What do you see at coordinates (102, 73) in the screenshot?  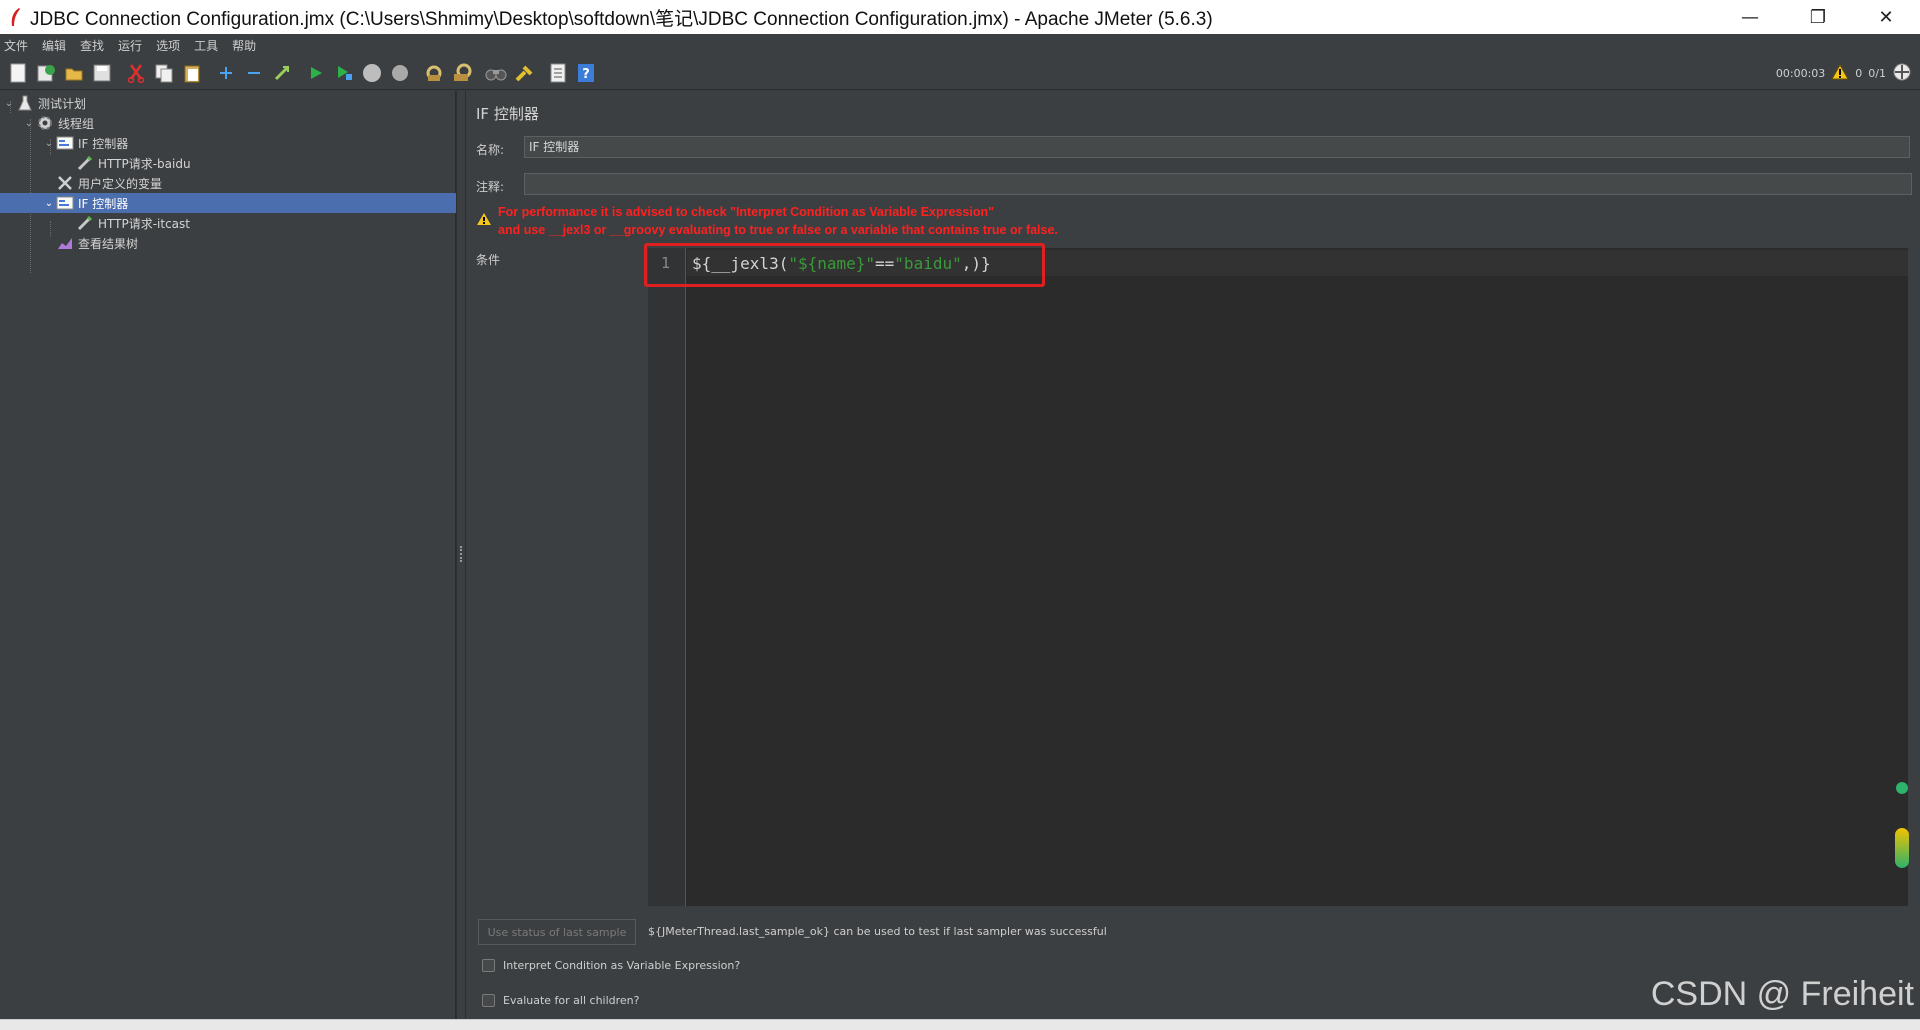 I see `save-icon` at bounding box center [102, 73].